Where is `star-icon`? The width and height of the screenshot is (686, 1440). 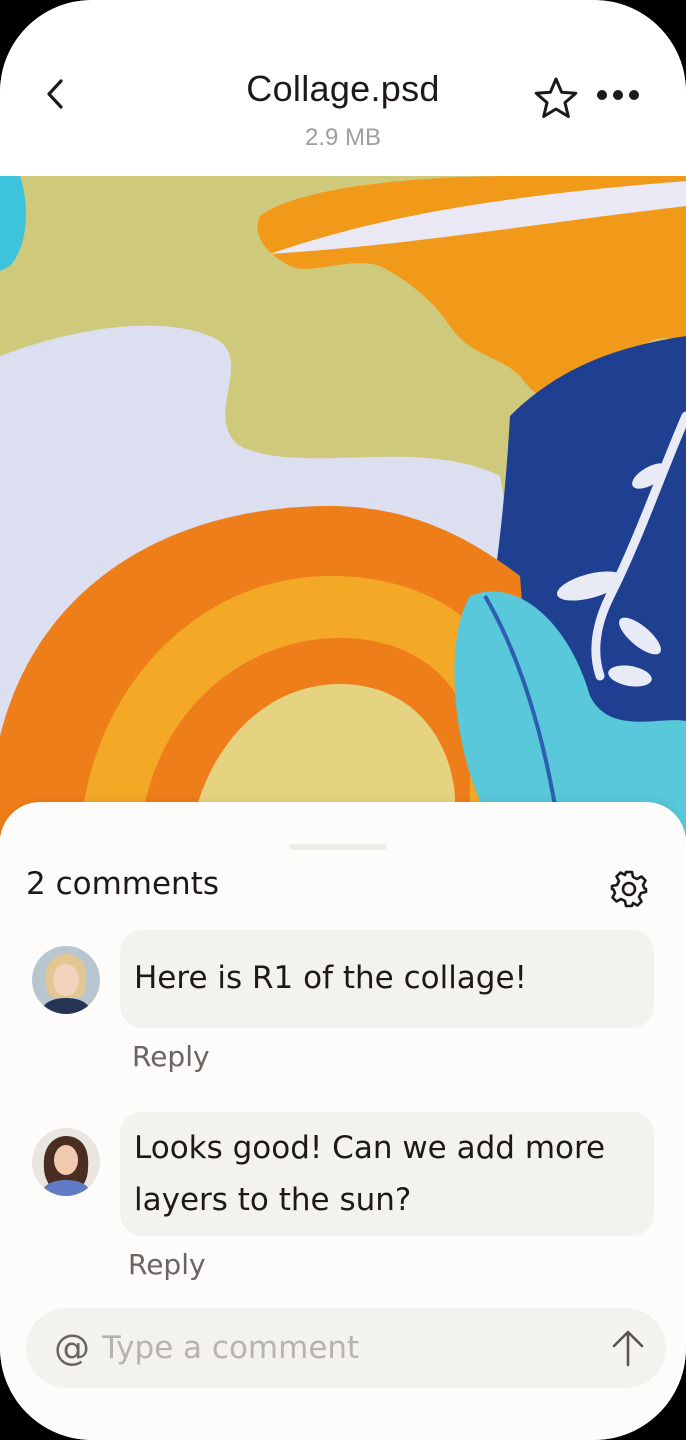 star-icon is located at coordinates (556, 97).